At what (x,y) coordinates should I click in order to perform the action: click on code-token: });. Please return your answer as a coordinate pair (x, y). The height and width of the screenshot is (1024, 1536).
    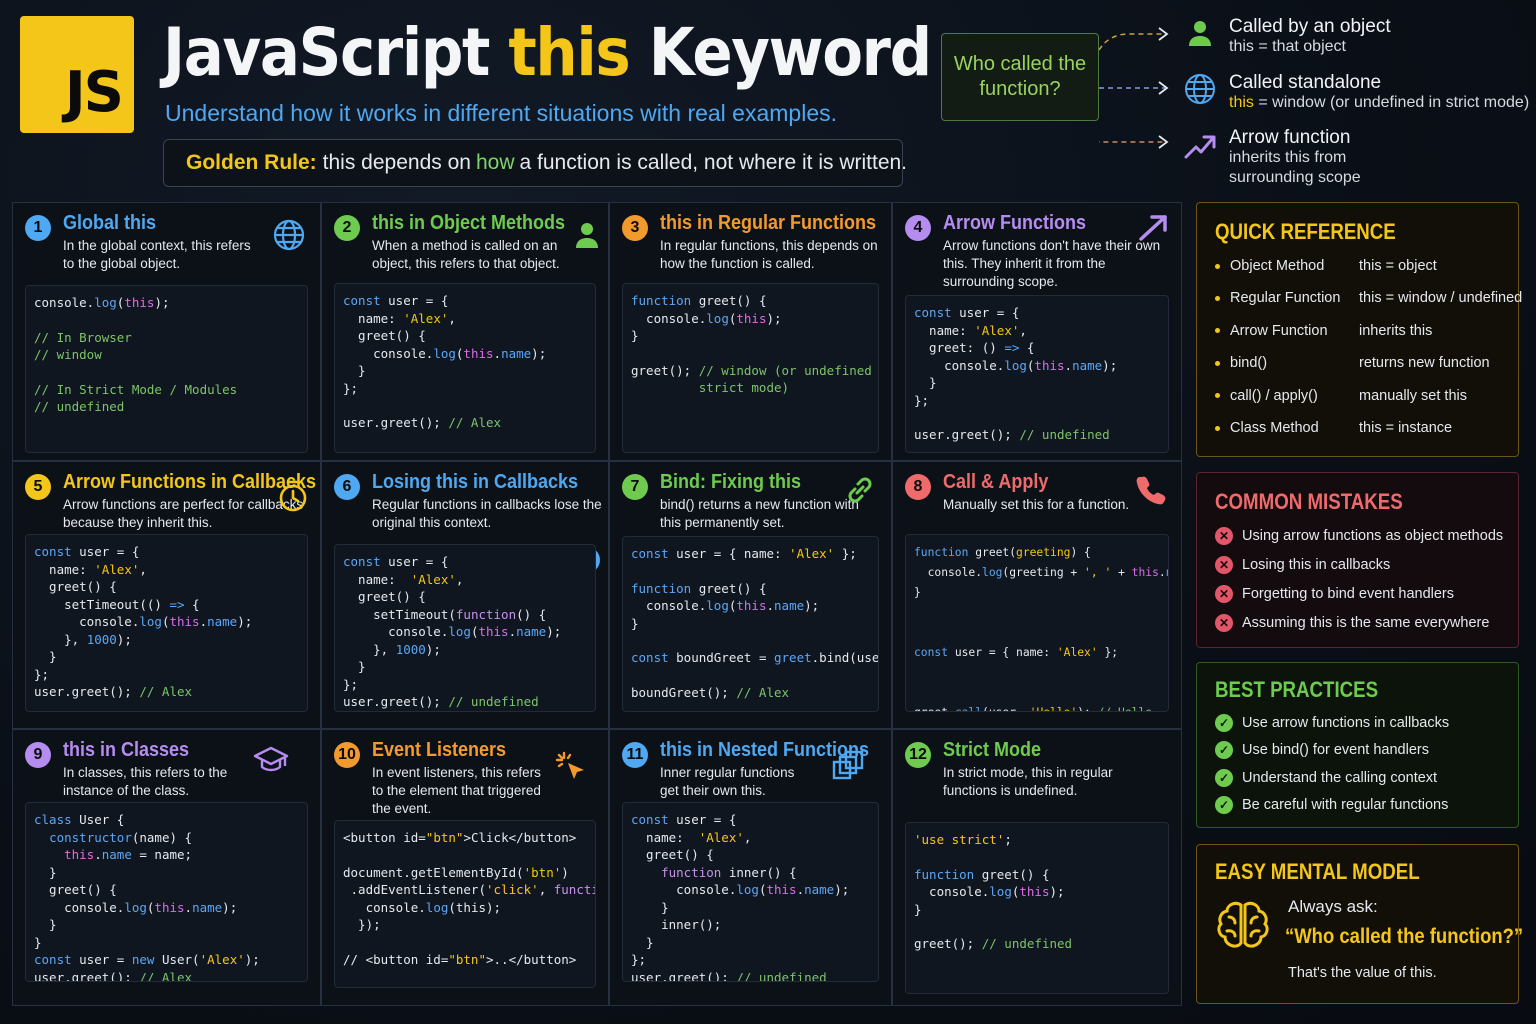
    Looking at the image, I should click on (362, 924).